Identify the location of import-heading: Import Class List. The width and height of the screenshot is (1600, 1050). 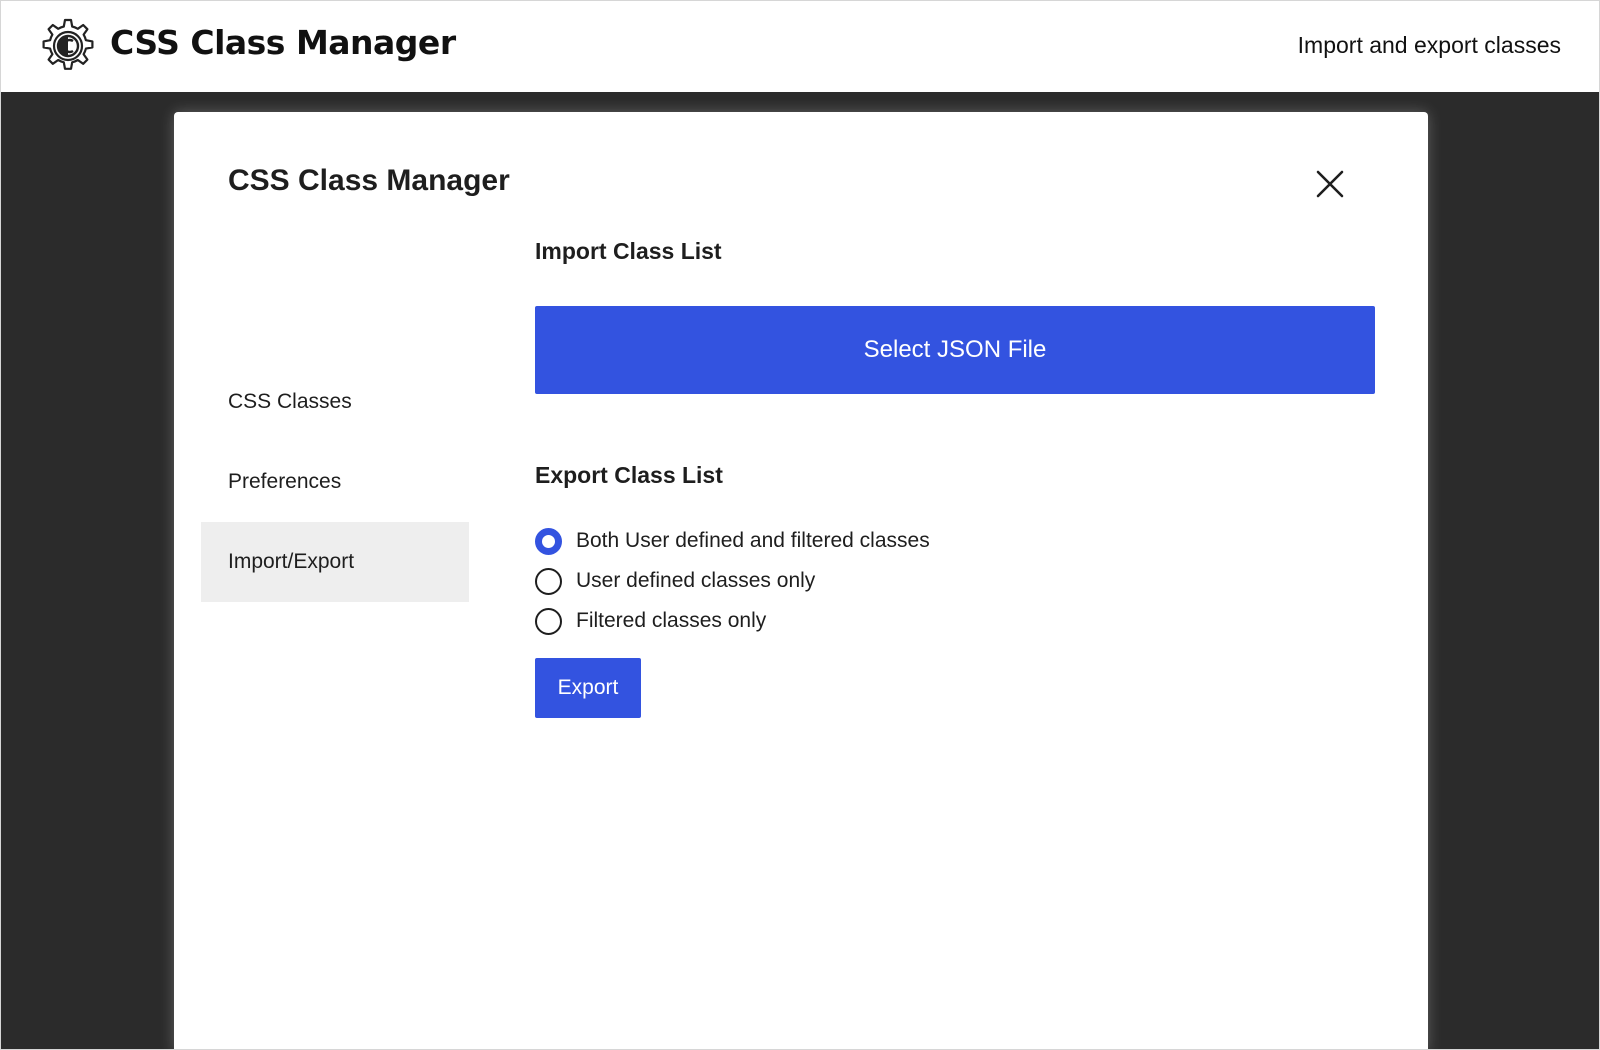
(628, 251).